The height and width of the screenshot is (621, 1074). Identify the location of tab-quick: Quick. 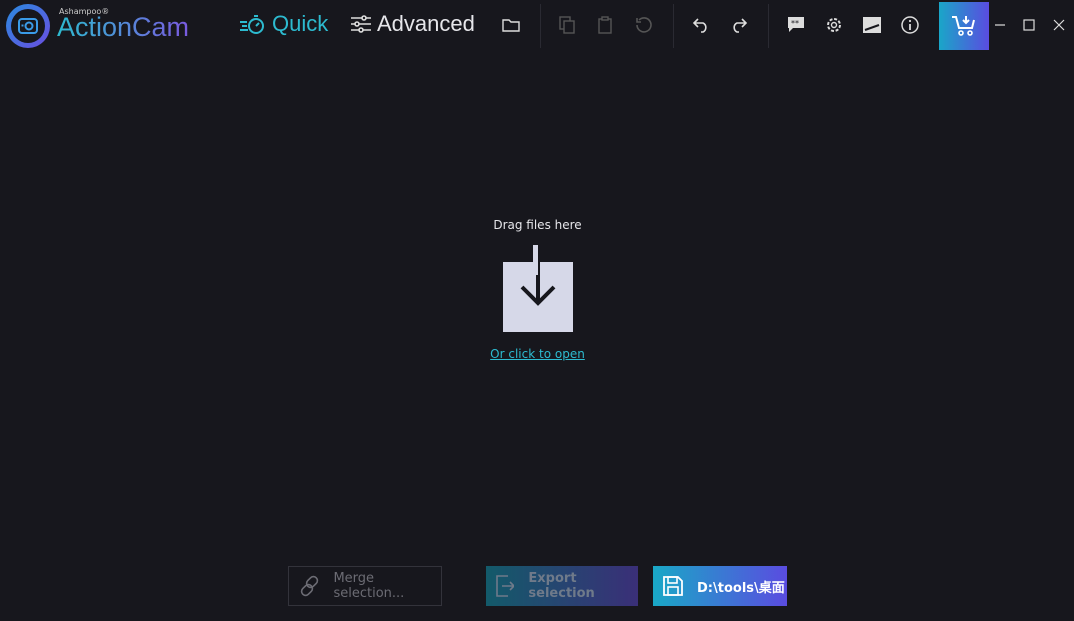
(284, 24).